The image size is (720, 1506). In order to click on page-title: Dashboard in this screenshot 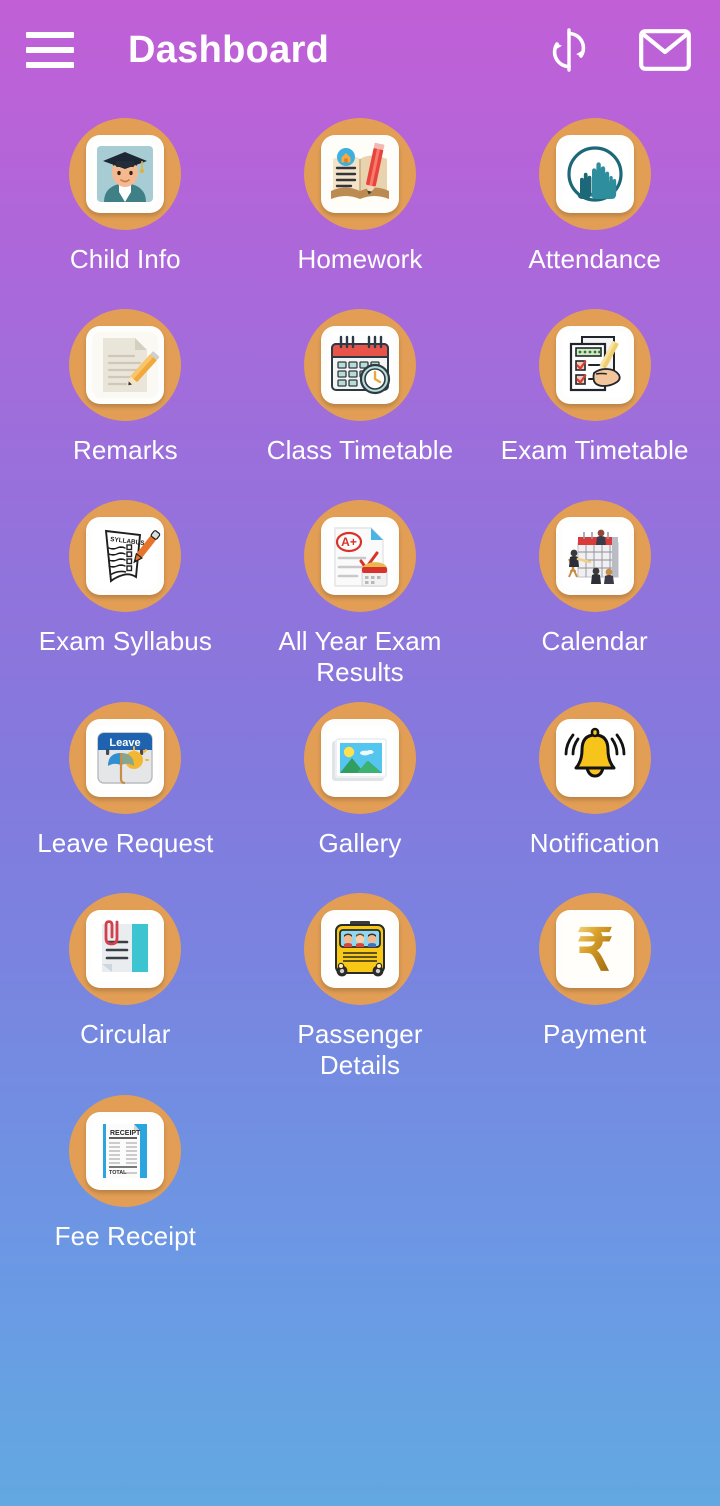, I will do `click(229, 49)`.